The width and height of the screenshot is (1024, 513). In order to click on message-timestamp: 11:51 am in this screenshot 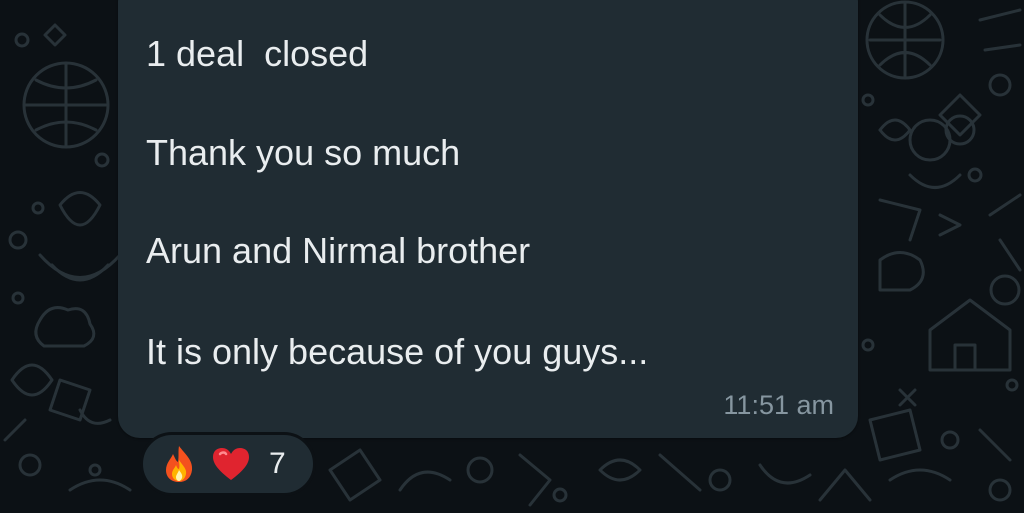, I will do `click(778, 405)`.